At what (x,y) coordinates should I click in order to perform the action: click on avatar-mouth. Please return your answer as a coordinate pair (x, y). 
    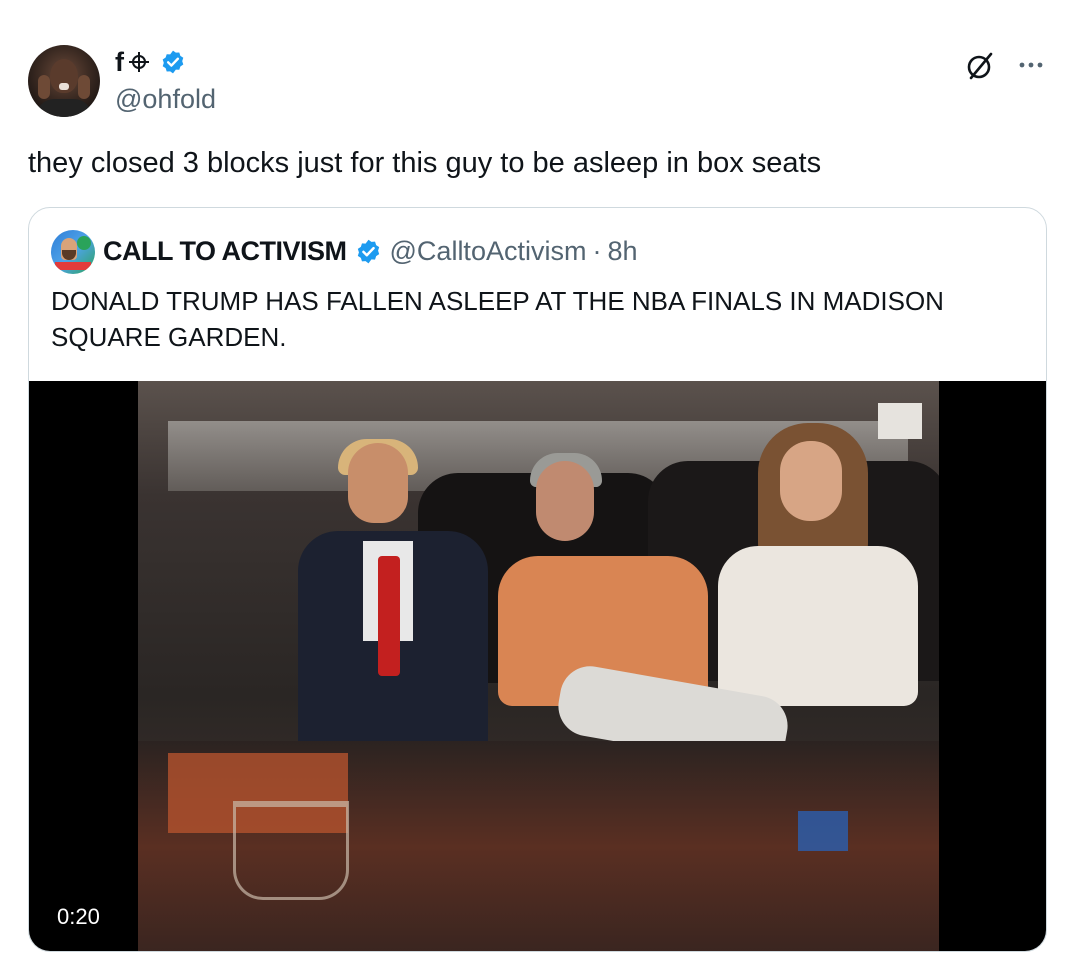
    Looking at the image, I should click on (64, 86).